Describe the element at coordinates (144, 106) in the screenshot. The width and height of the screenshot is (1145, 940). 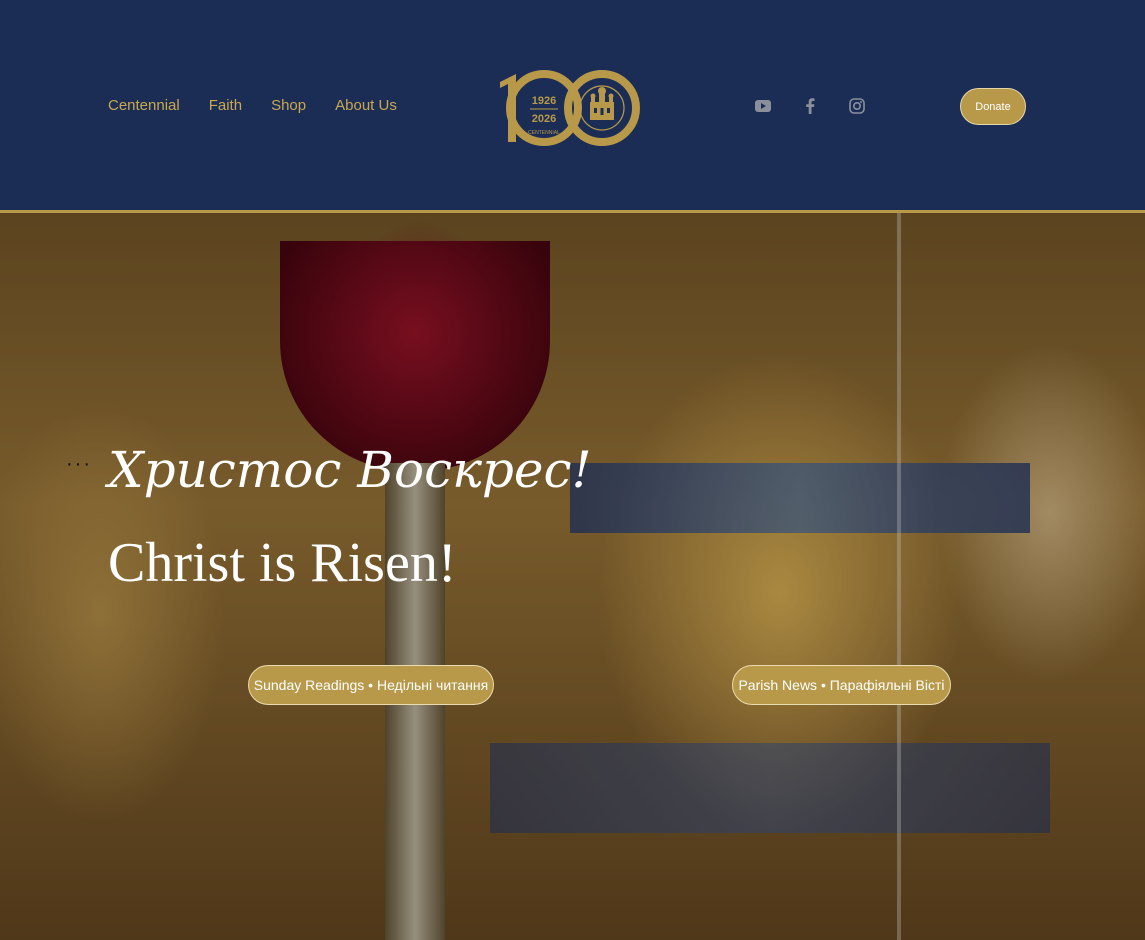
I see `nav-link-centennial: Centennial` at that location.